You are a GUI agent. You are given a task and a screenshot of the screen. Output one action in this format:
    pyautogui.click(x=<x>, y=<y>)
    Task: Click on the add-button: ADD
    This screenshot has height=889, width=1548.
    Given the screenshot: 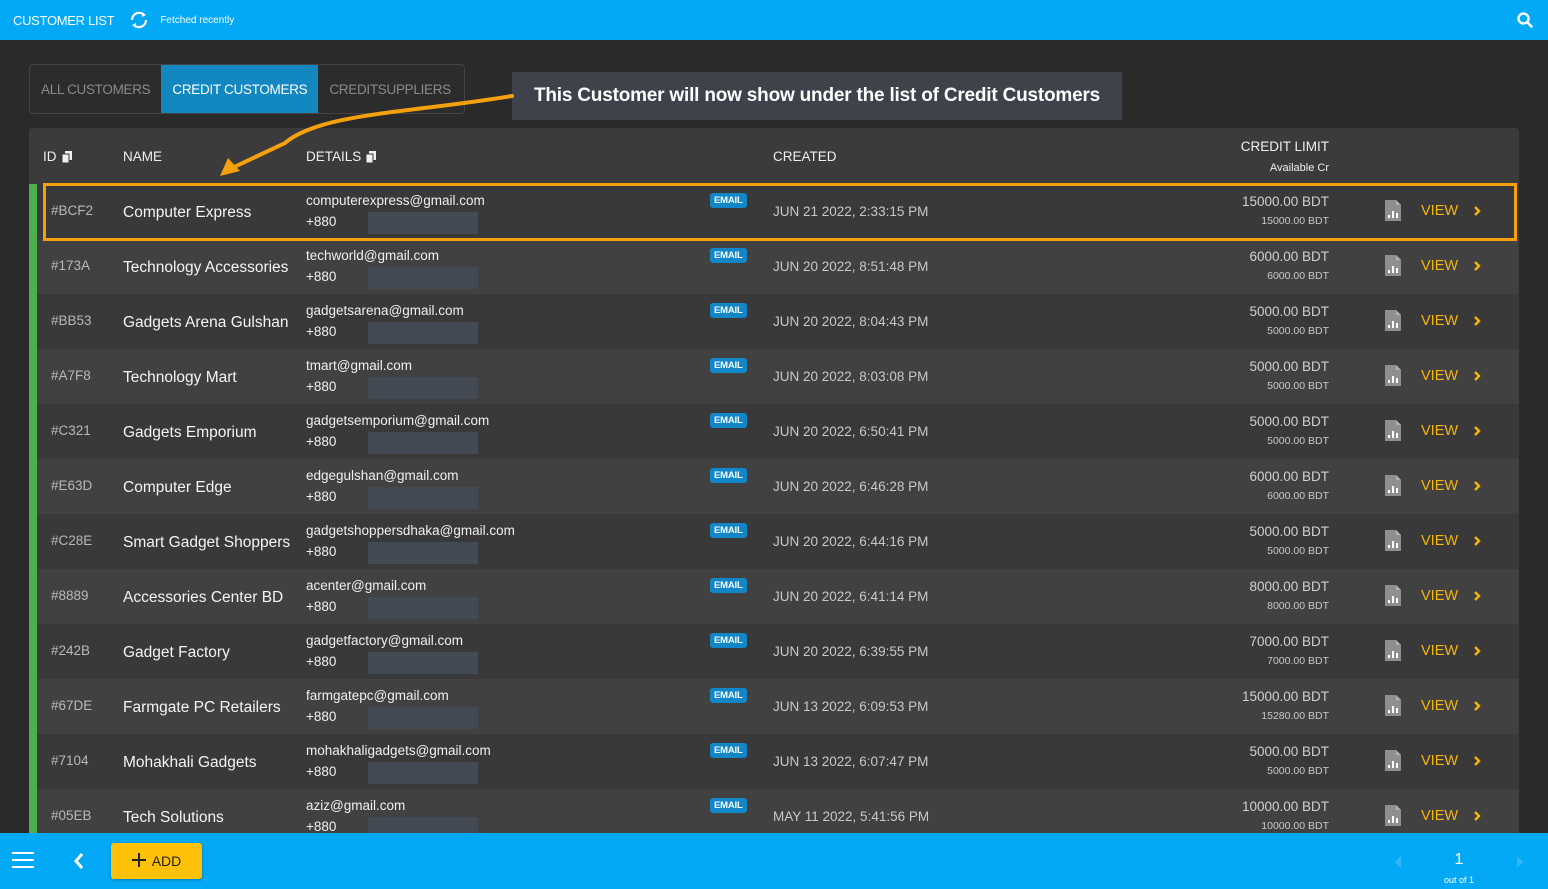 What is the action you would take?
    pyautogui.click(x=156, y=861)
    